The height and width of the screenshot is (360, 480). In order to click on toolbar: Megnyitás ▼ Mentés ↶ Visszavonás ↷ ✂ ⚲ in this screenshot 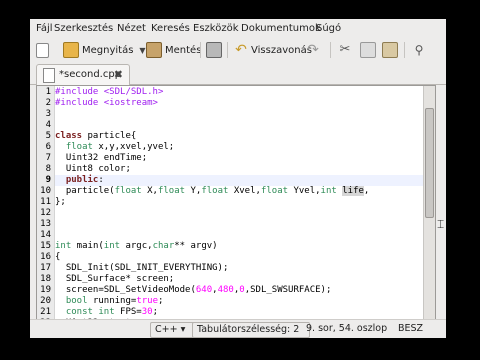, I will do `click(238, 50)`.